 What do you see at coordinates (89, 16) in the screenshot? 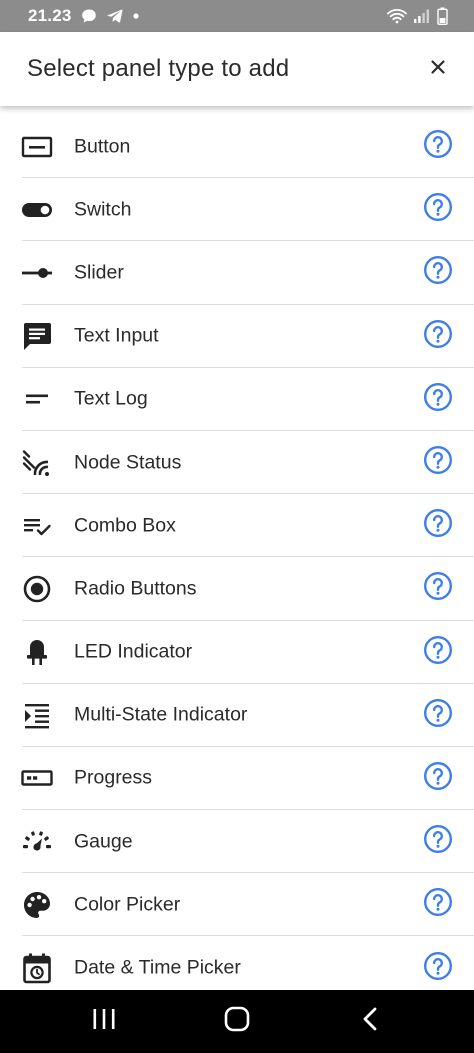
I see `chat-bubble-icon` at bounding box center [89, 16].